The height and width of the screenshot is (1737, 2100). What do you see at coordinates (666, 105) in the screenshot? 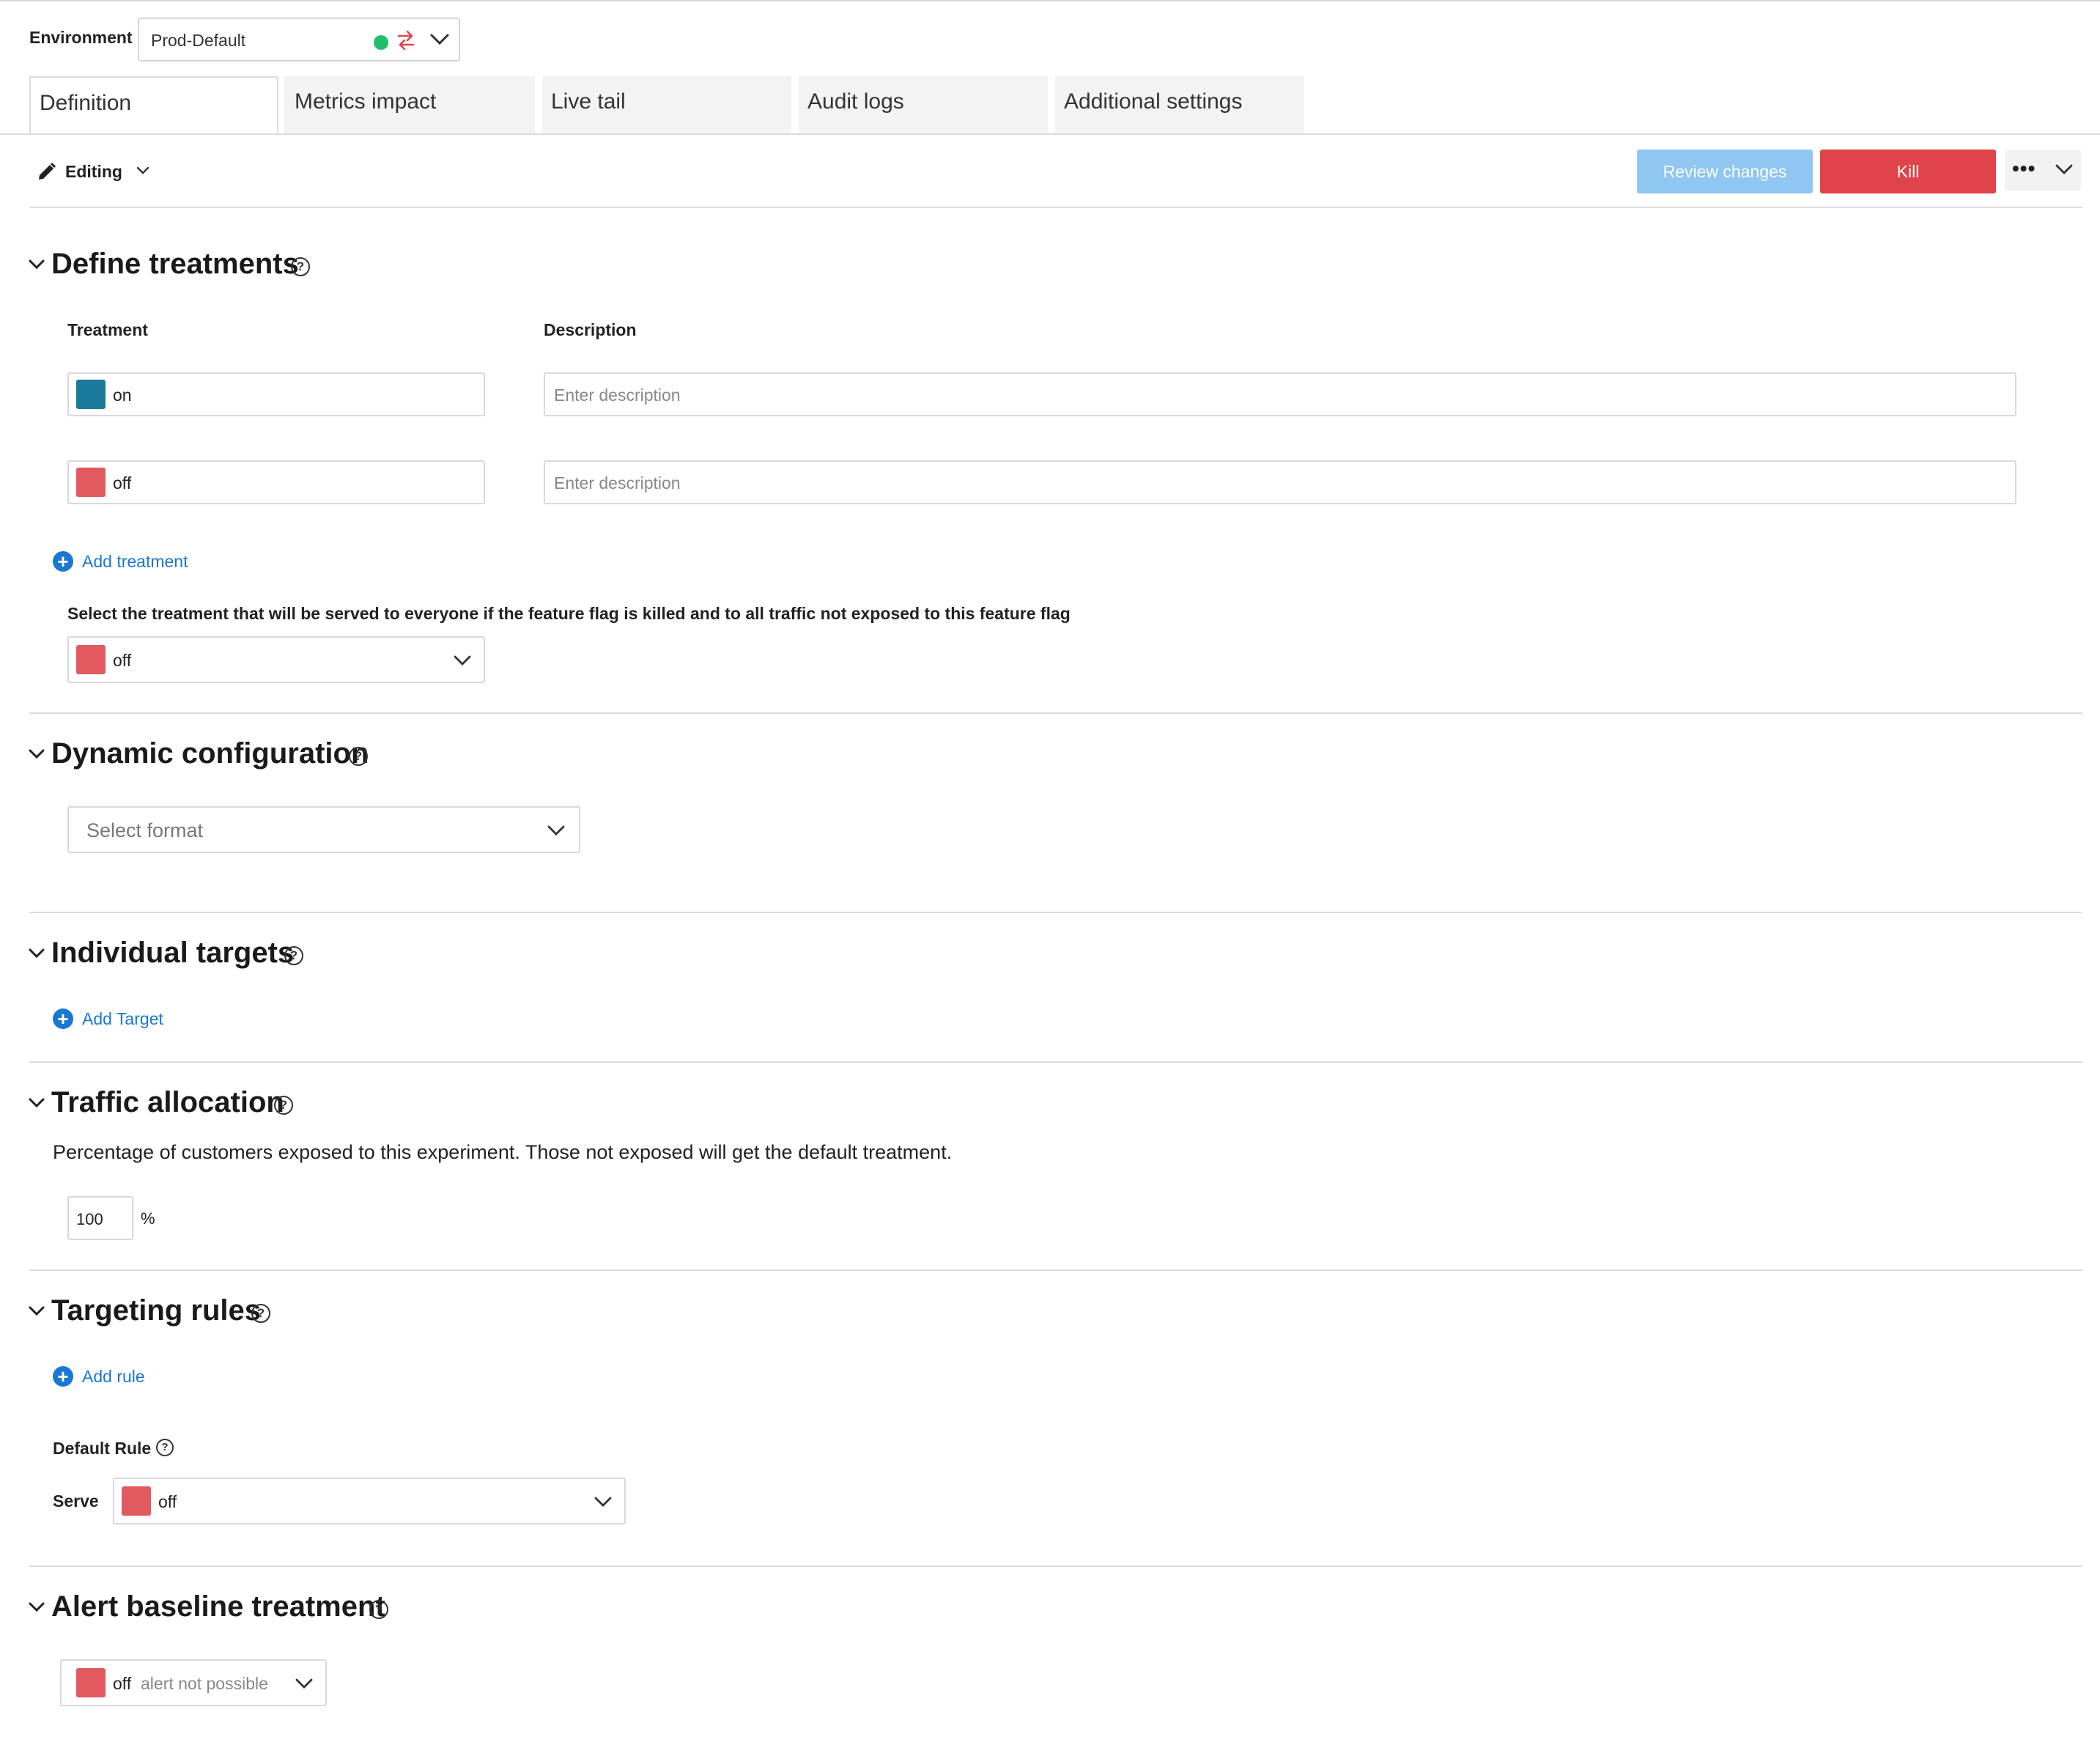
I see `tab-live-tail: Live tail` at bounding box center [666, 105].